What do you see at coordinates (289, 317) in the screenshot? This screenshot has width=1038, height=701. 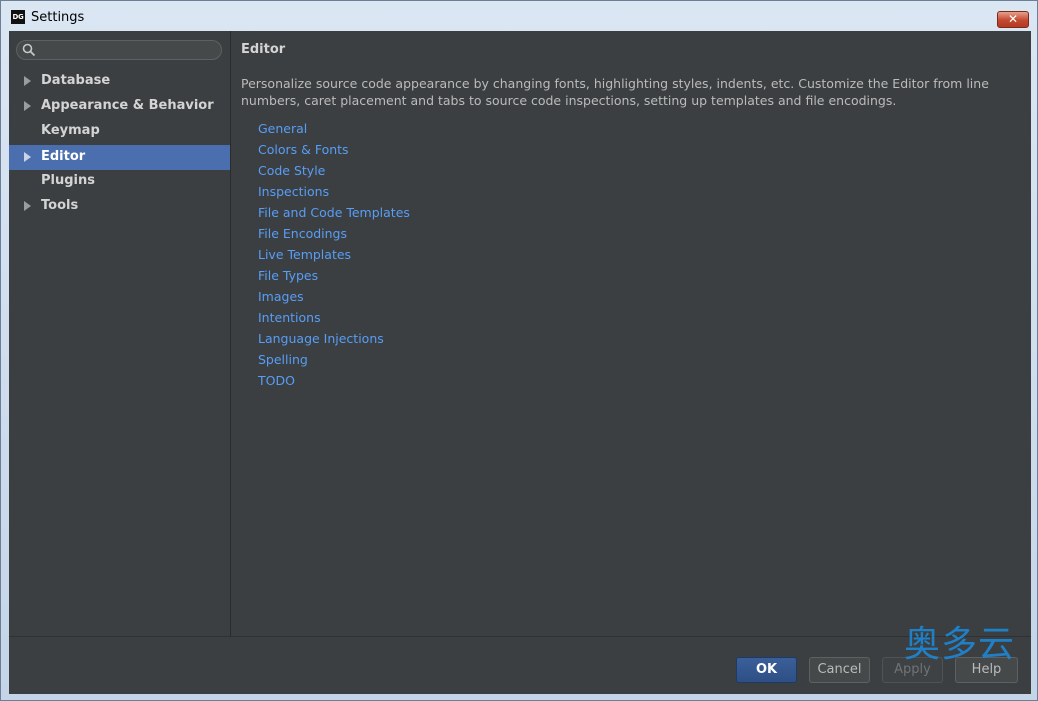 I see `link-intentions: Intentions` at bounding box center [289, 317].